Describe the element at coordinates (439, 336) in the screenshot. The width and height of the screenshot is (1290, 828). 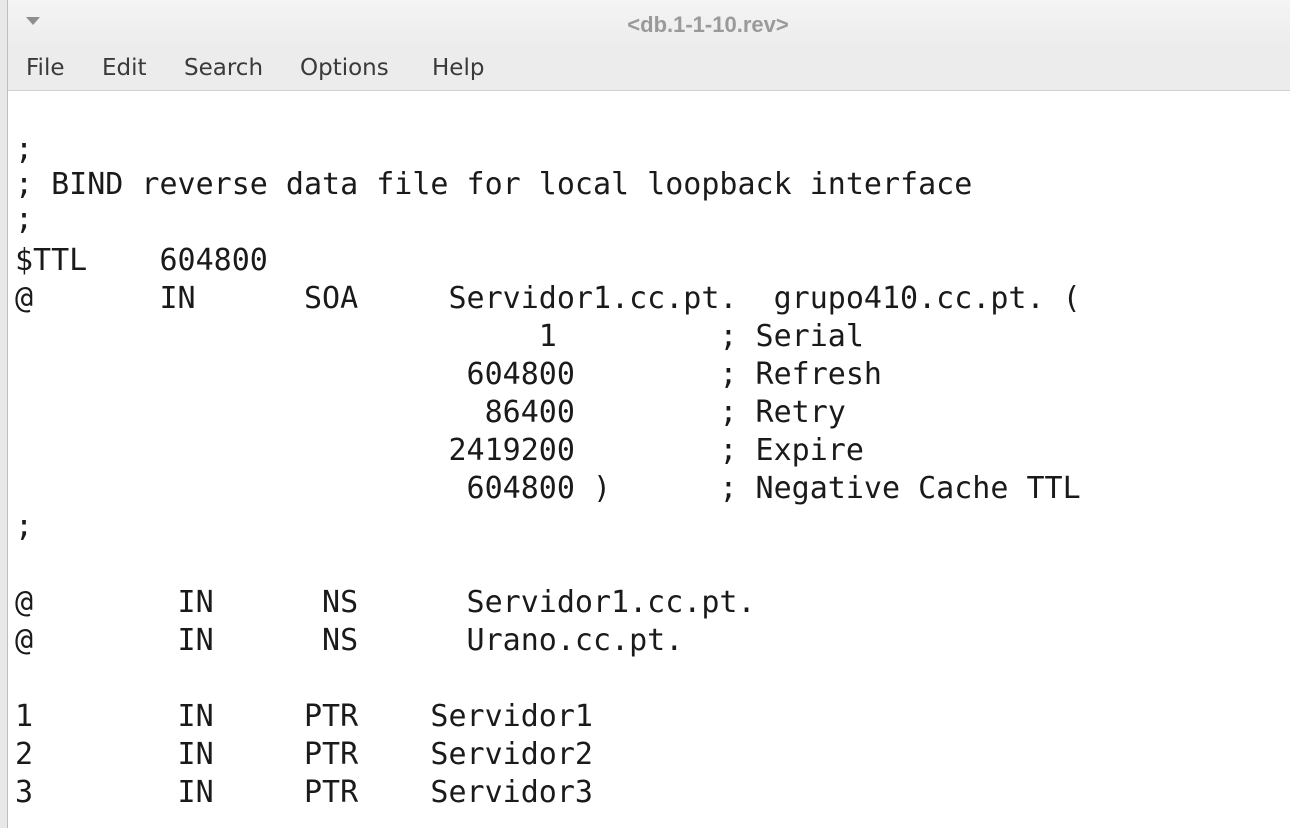
I see `code-line: 1 ; Serial` at that location.